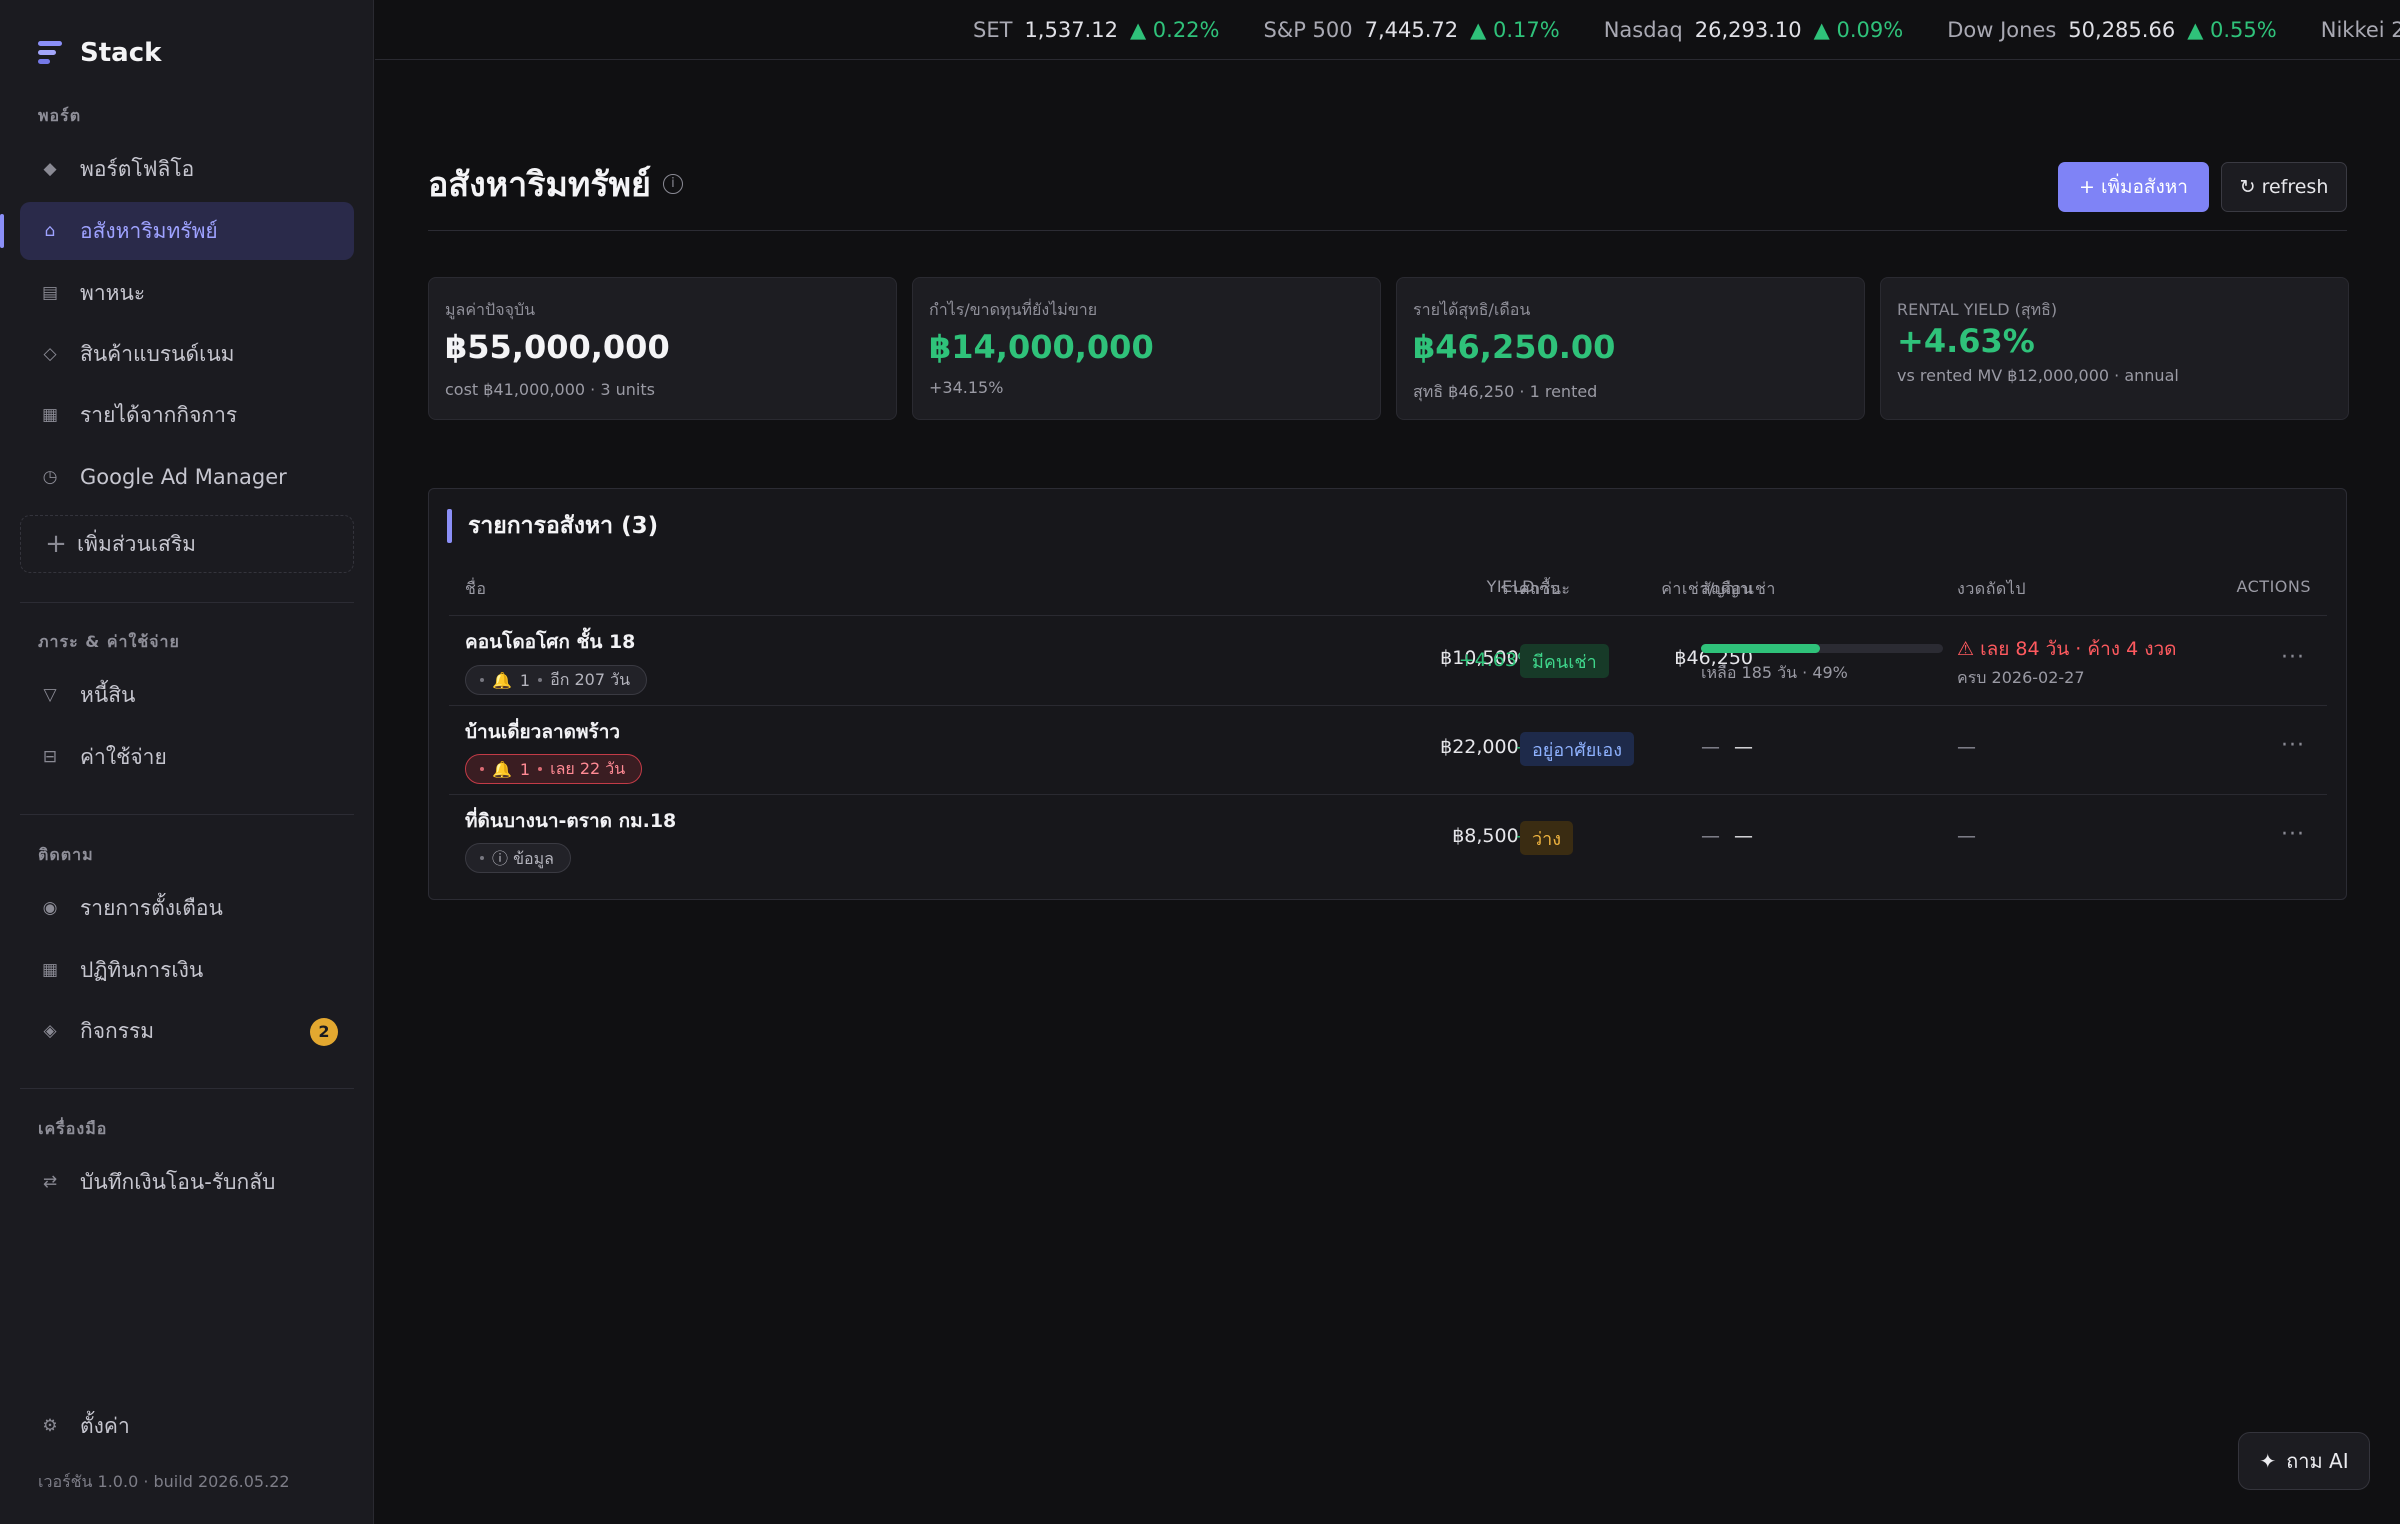 Image resolution: width=2400 pixels, height=1524 pixels. What do you see at coordinates (50, 1031) in the screenshot?
I see `activity-icon: ◈` at bounding box center [50, 1031].